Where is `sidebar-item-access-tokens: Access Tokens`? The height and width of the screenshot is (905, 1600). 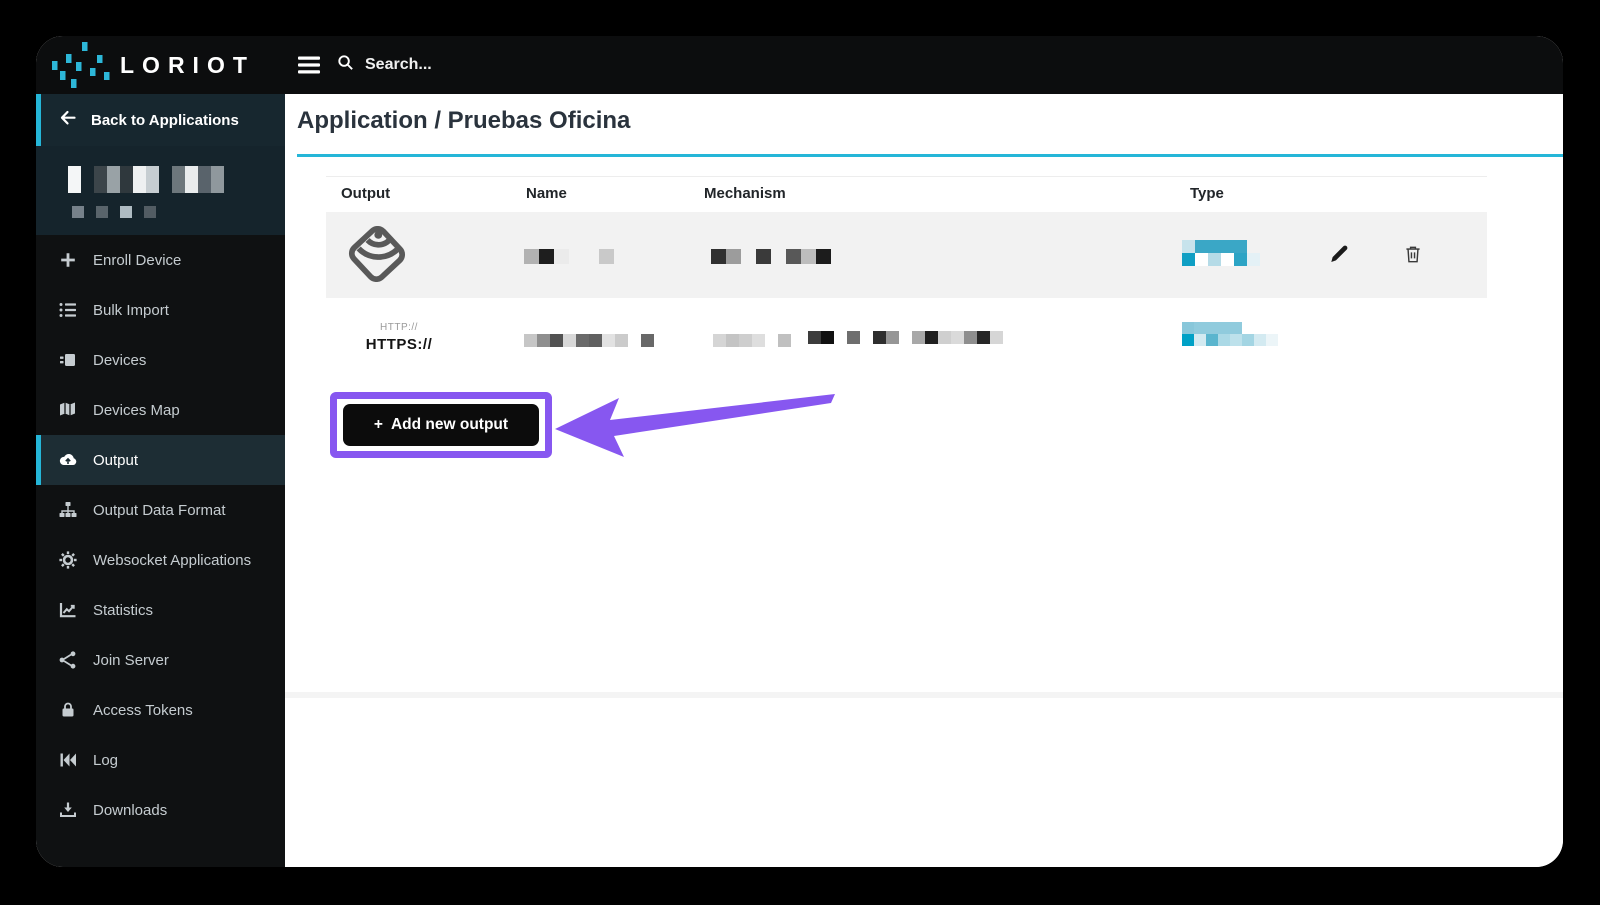
sidebar-item-access-tokens: Access Tokens is located at coordinates (160, 710).